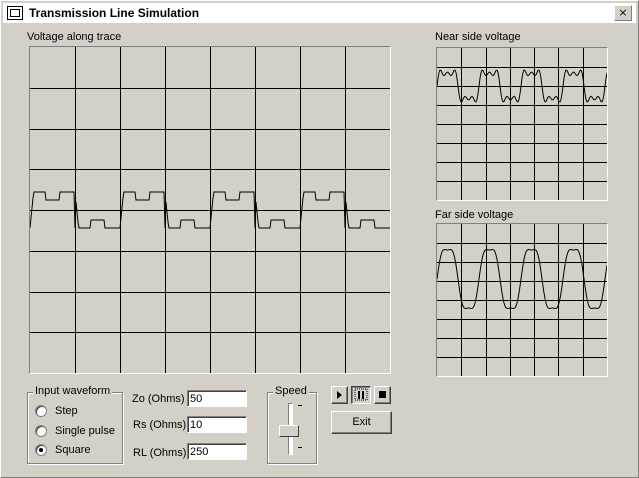 Image resolution: width=639 pixels, height=478 pixels. I want to click on near-side-voltage-chart, so click(522, 124).